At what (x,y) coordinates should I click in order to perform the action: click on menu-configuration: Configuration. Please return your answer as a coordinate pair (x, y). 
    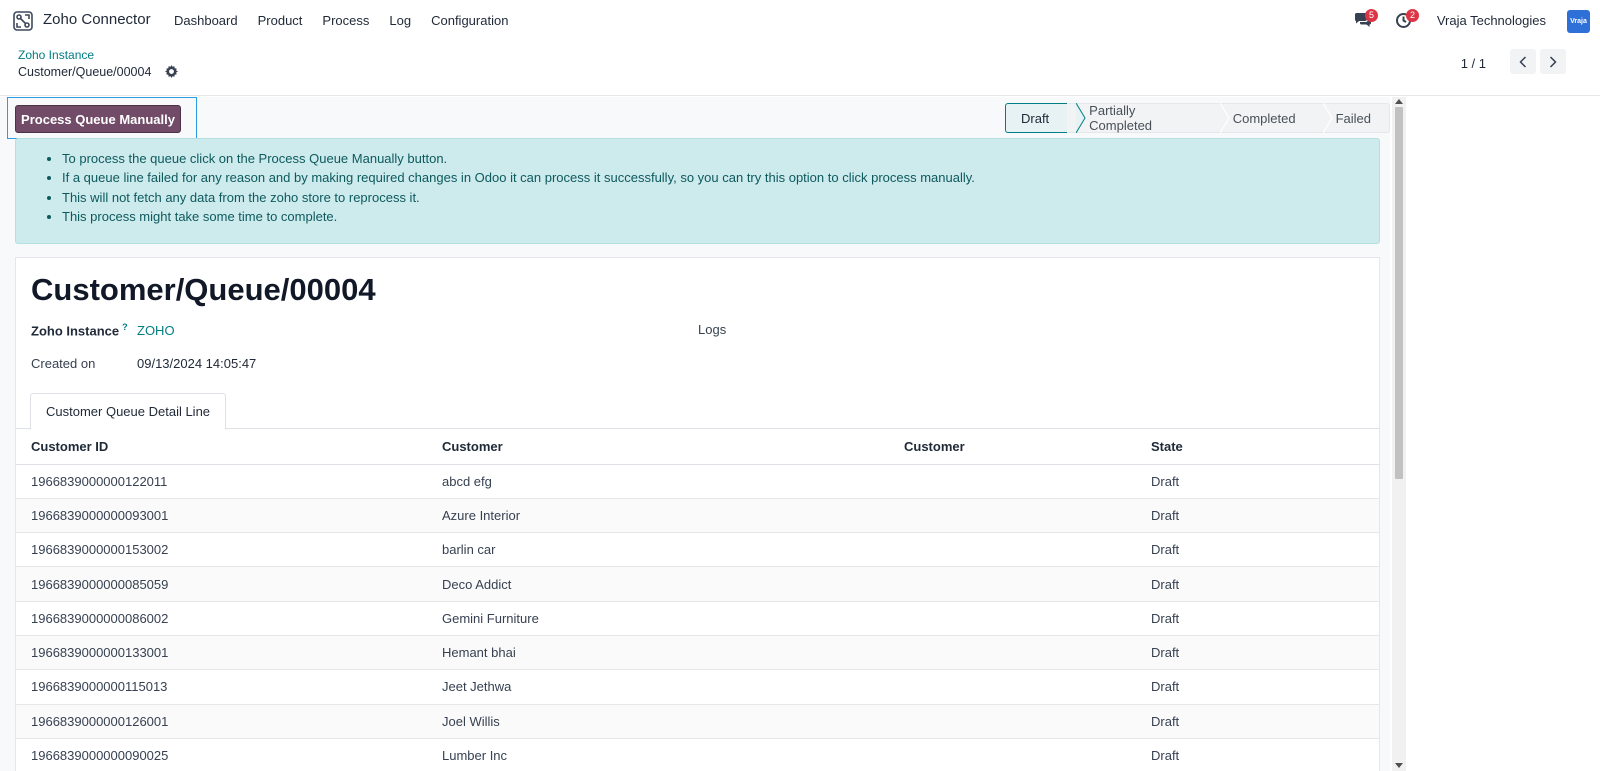
    Looking at the image, I should click on (469, 20).